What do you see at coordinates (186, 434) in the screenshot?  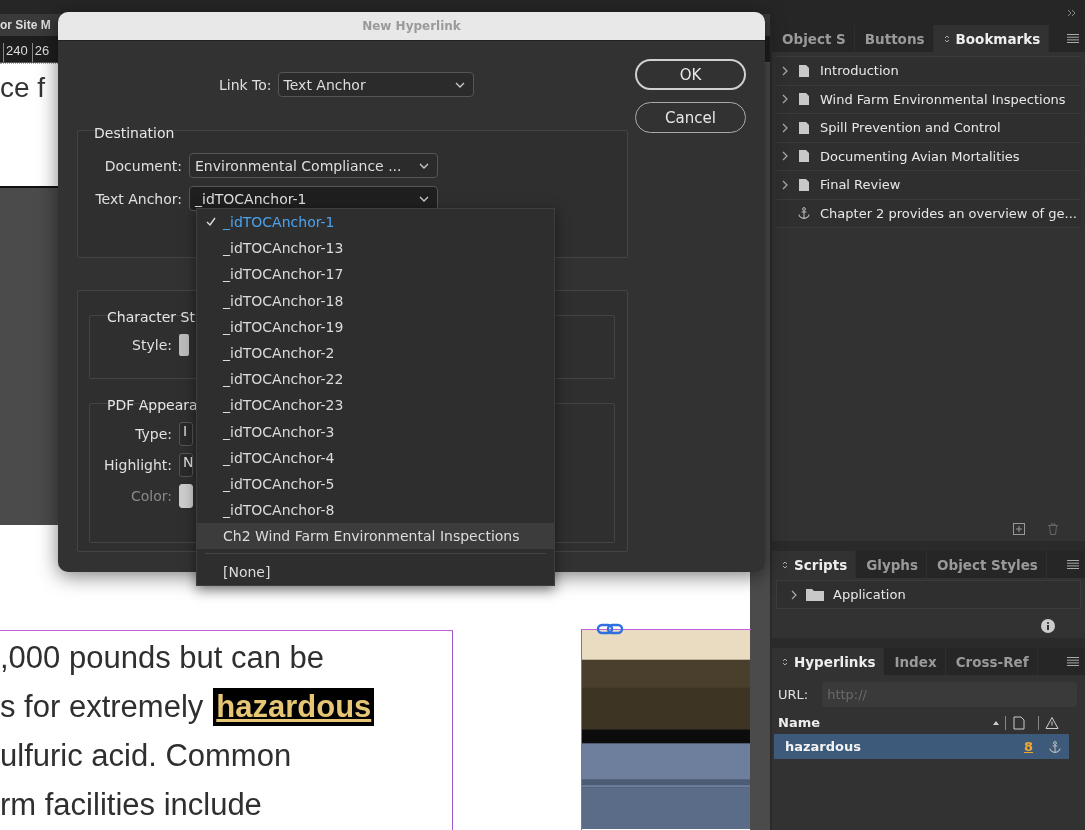 I see `appearance-dropdown: I` at bounding box center [186, 434].